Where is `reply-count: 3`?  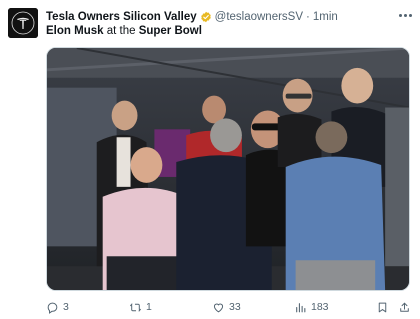
reply-count: 3 is located at coordinates (66, 307).